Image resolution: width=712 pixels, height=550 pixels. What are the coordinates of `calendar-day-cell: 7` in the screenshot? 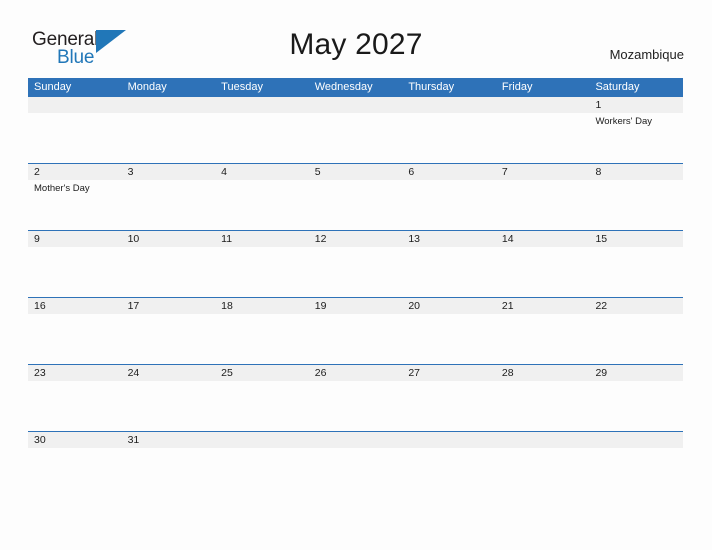 It's located at (543, 197).